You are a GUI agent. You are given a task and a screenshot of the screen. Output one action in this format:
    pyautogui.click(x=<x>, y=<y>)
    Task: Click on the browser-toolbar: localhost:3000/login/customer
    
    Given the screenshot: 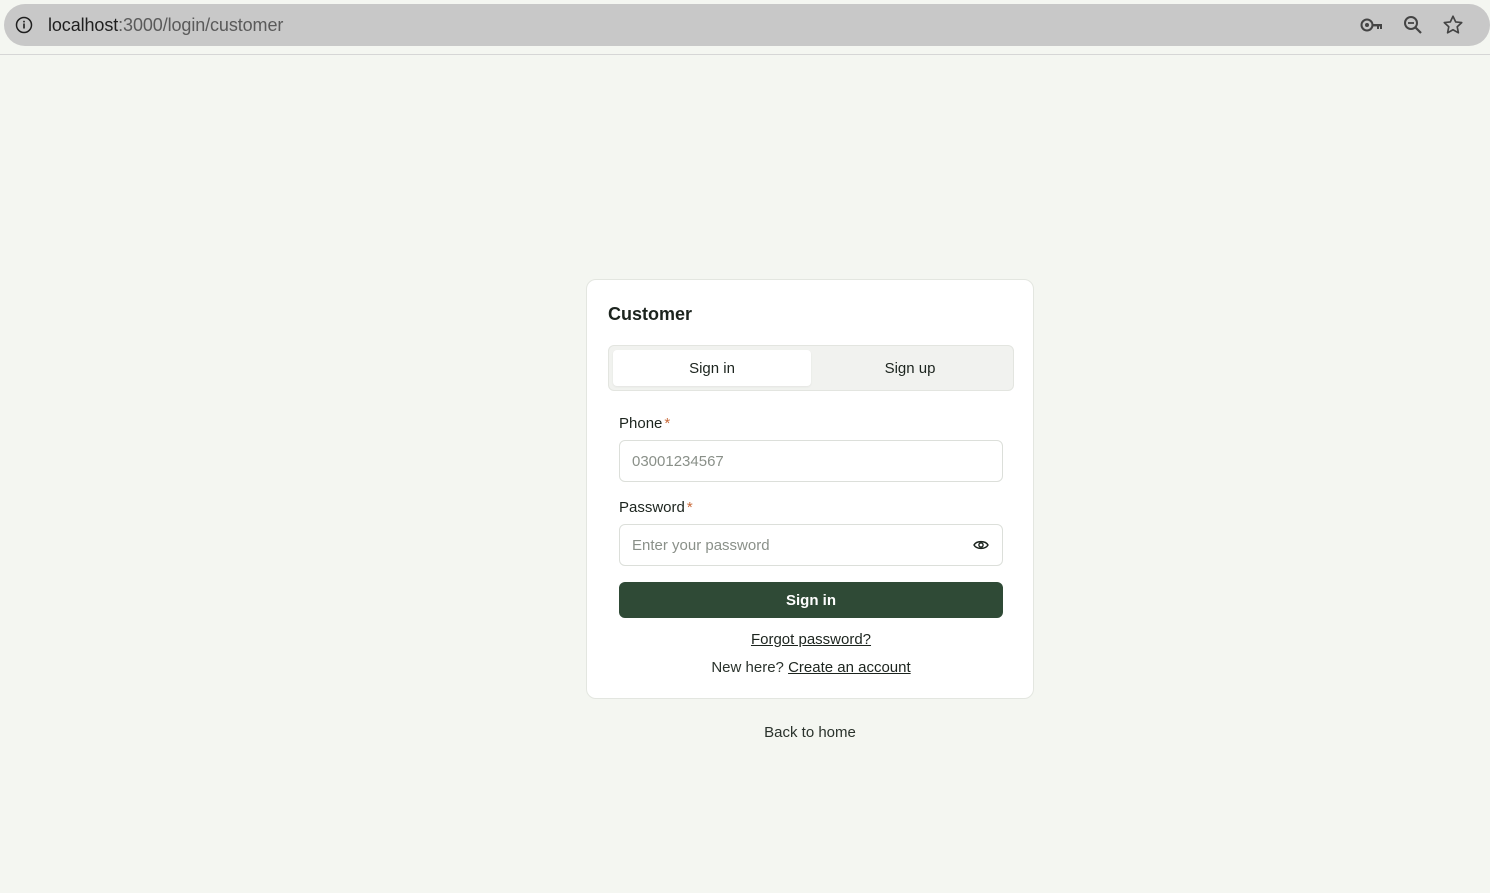 What is the action you would take?
    pyautogui.click(x=745, y=27)
    